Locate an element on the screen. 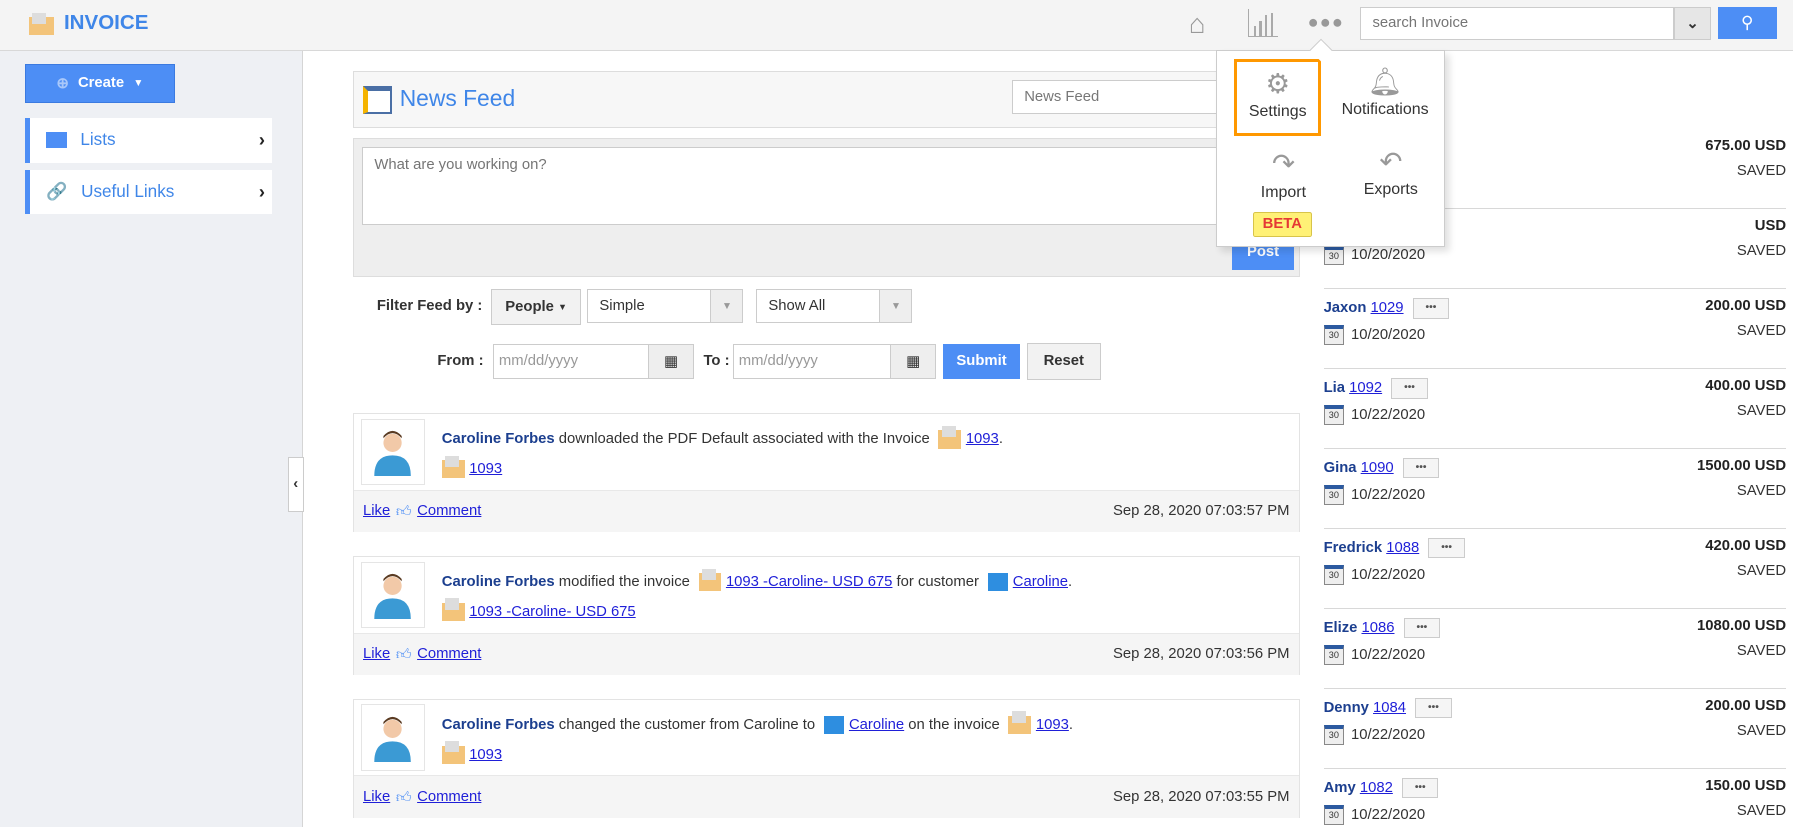  feed-text: modified the invoice is located at coordinates (624, 582).